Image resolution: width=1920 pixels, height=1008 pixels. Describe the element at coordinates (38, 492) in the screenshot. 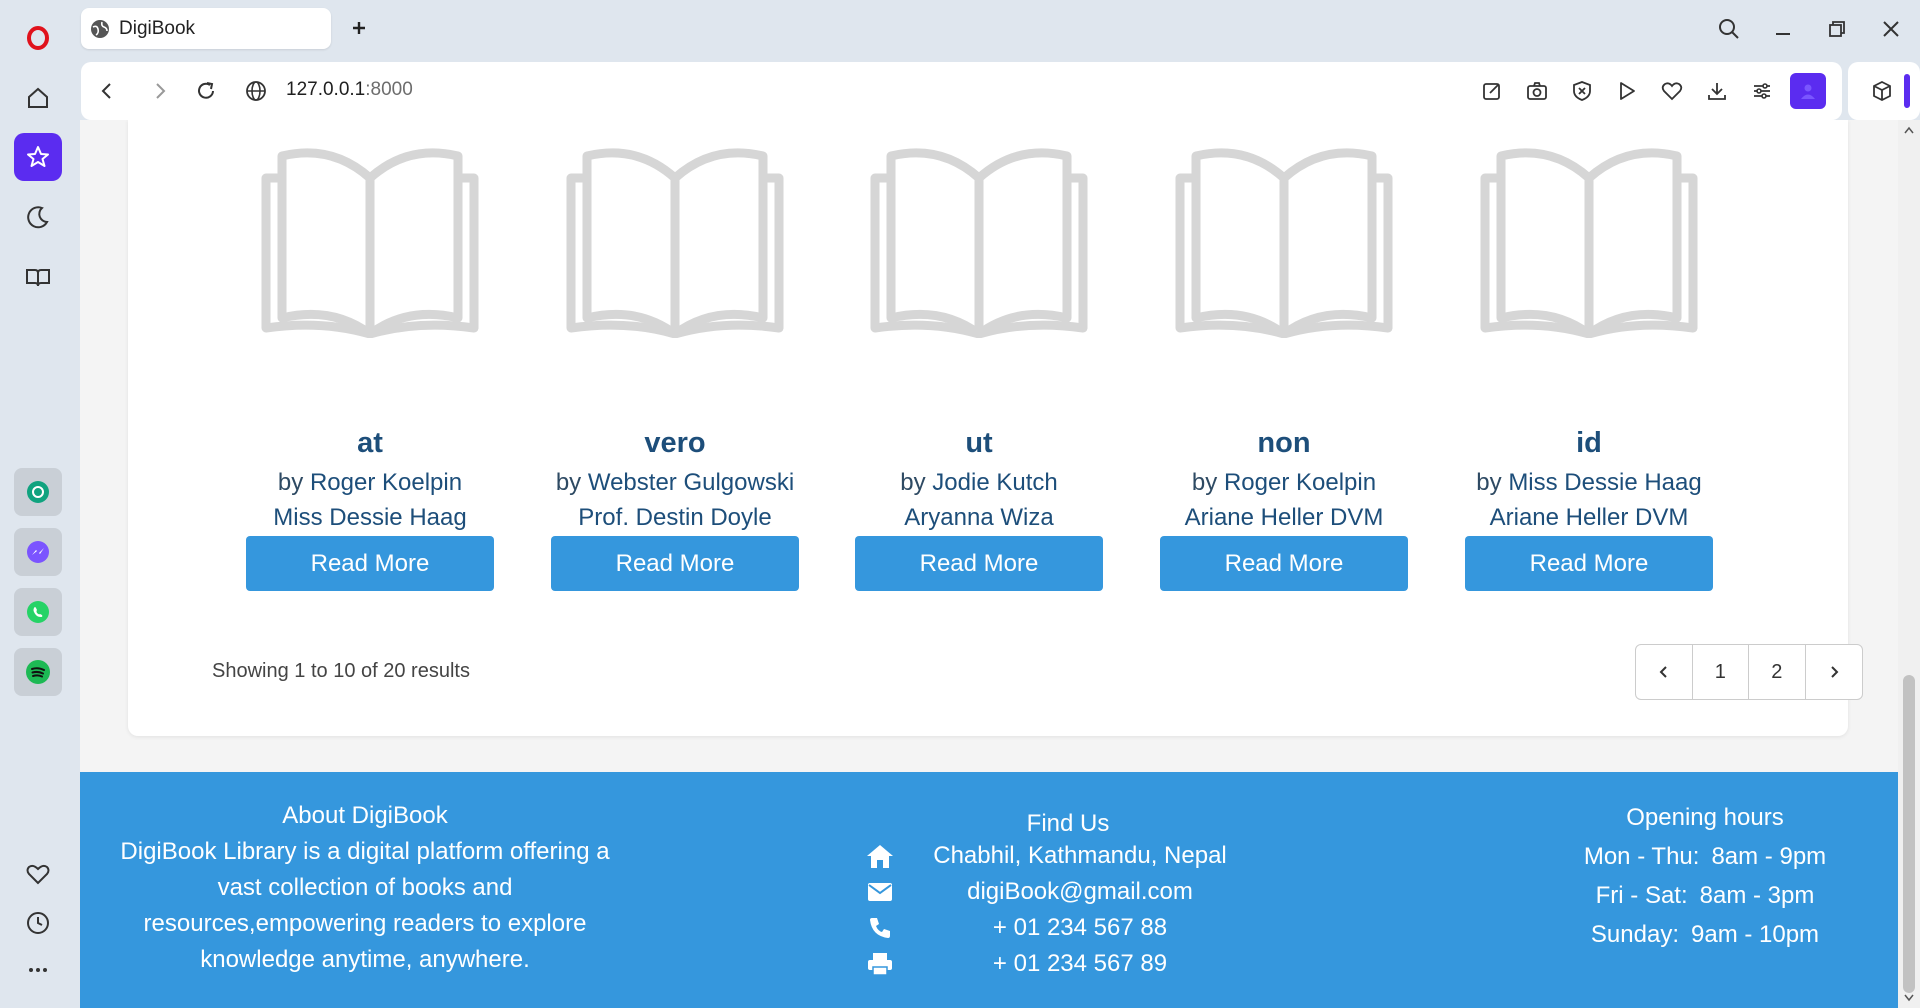

I see `chatgpt-icon` at that location.